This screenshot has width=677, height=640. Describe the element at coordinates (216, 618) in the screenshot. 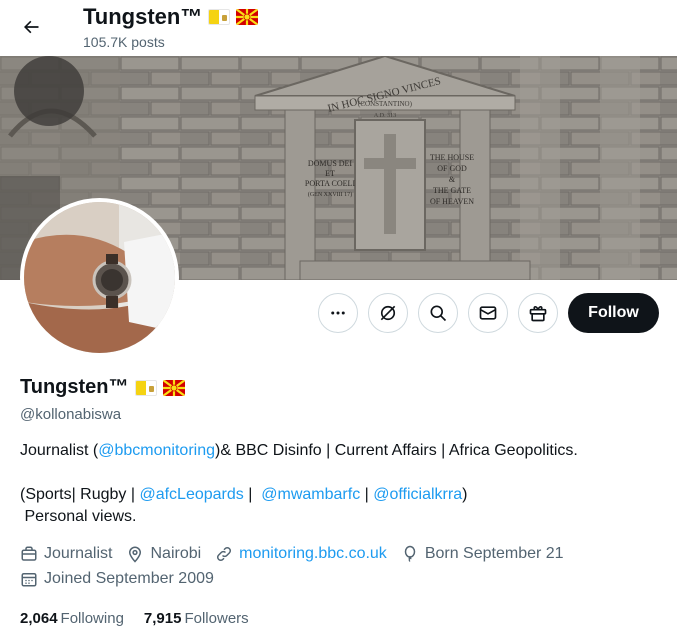

I see `followers-label: Followers` at that location.